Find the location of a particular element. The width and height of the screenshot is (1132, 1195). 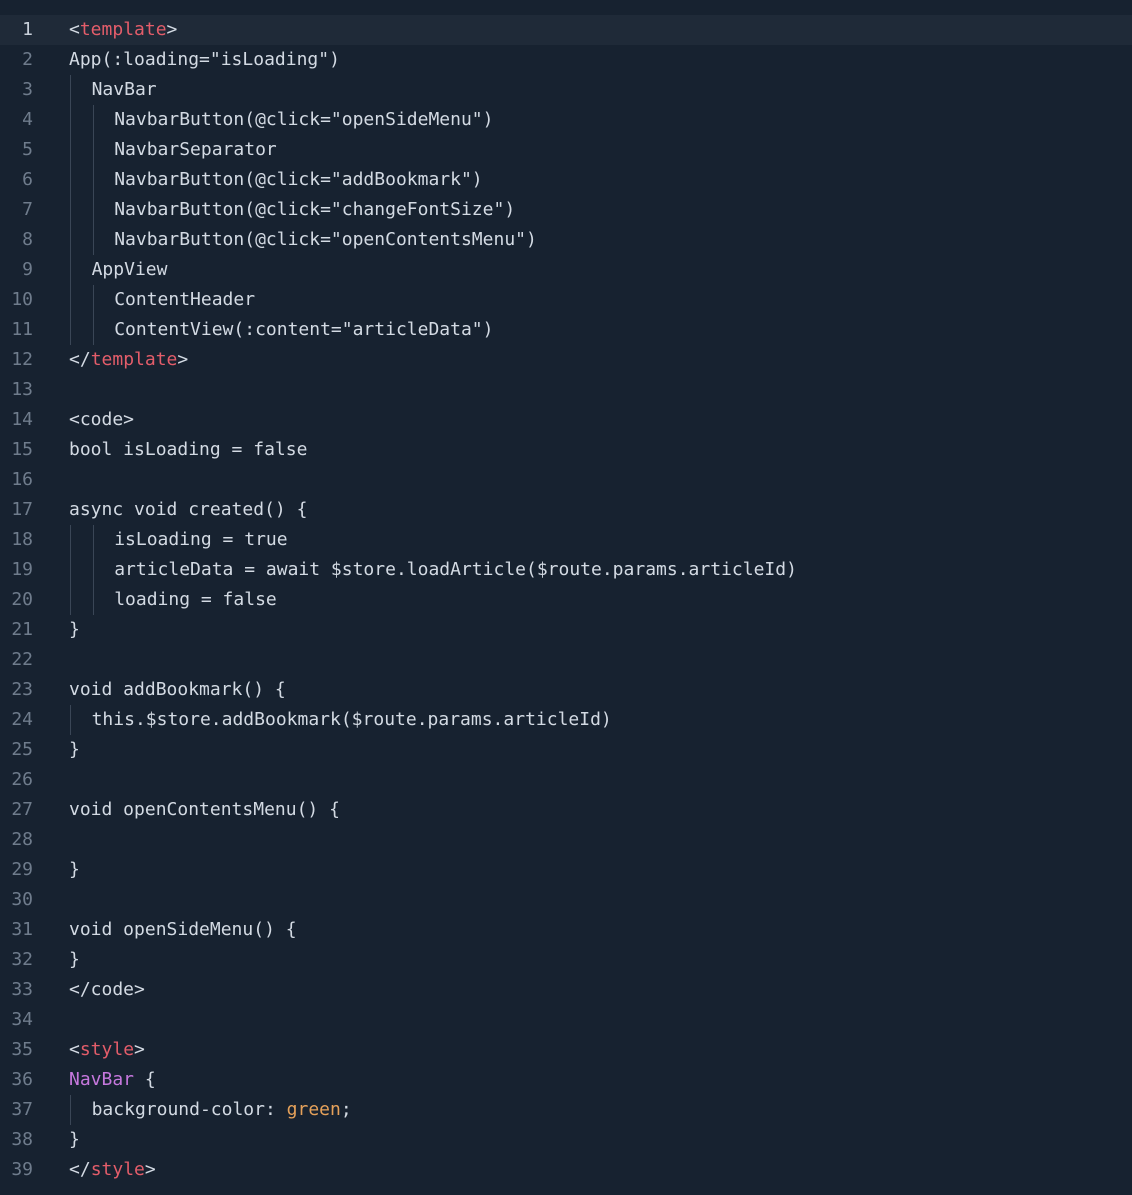

code-token: NavbarButton(@click="changeFontSize") is located at coordinates (315, 209).